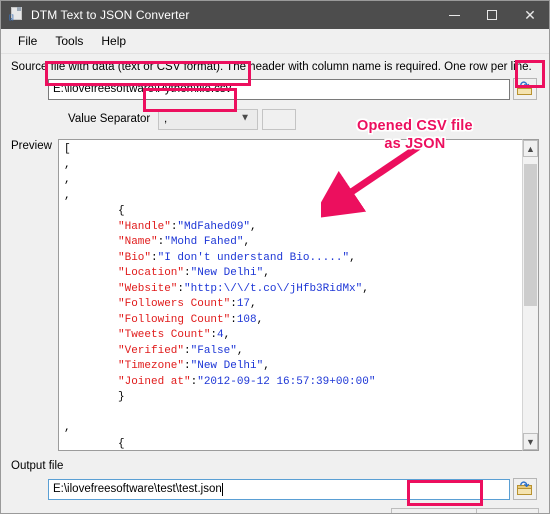 The width and height of the screenshot is (550, 514). What do you see at coordinates (275, 41) in the screenshot?
I see `menu-bar: File Tools Help` at bounding box center [275, 41].